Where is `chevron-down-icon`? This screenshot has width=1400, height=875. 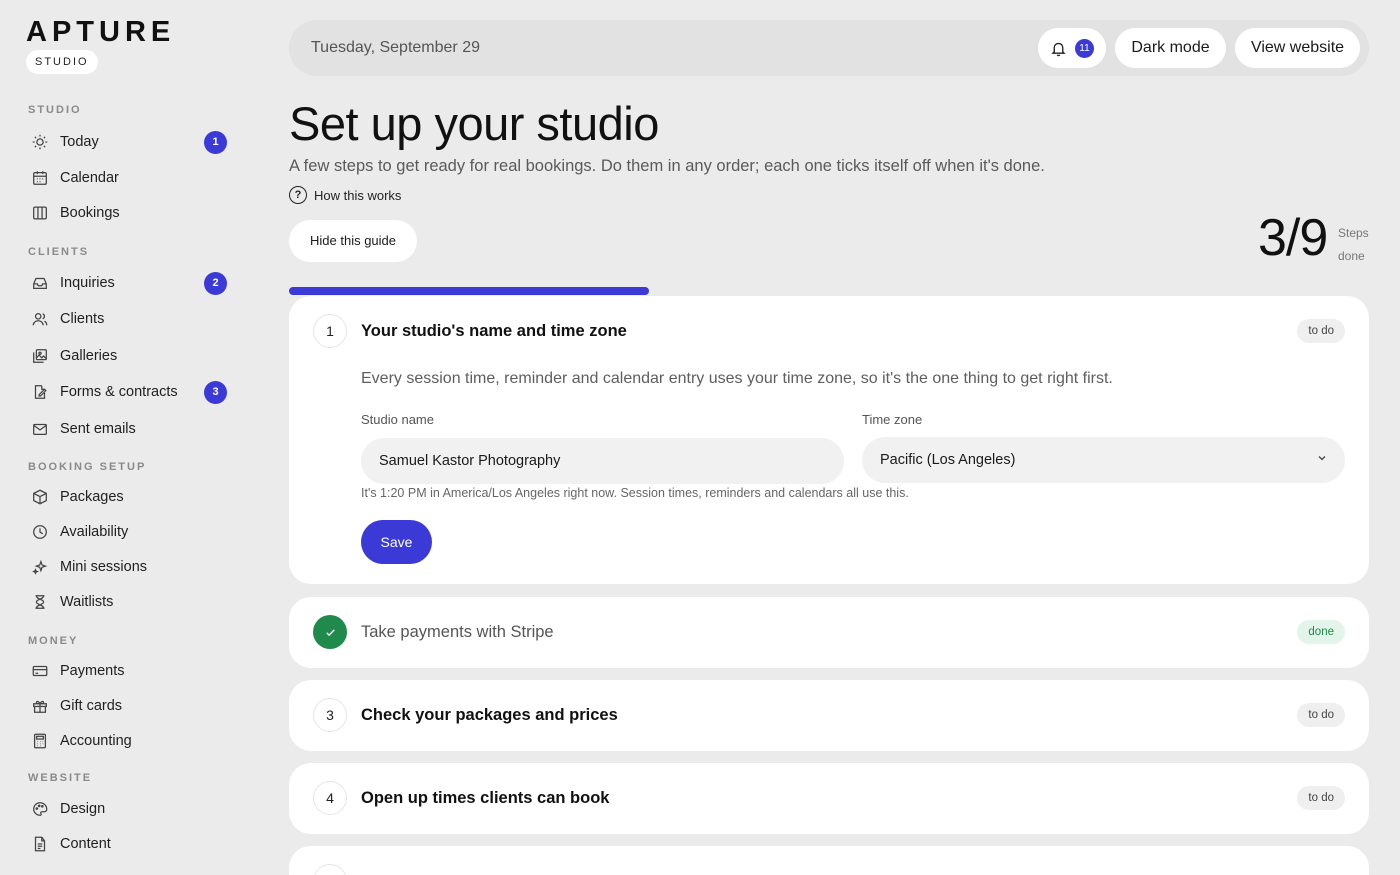 chevron-down-icon is located at coordinates (1322, 458).